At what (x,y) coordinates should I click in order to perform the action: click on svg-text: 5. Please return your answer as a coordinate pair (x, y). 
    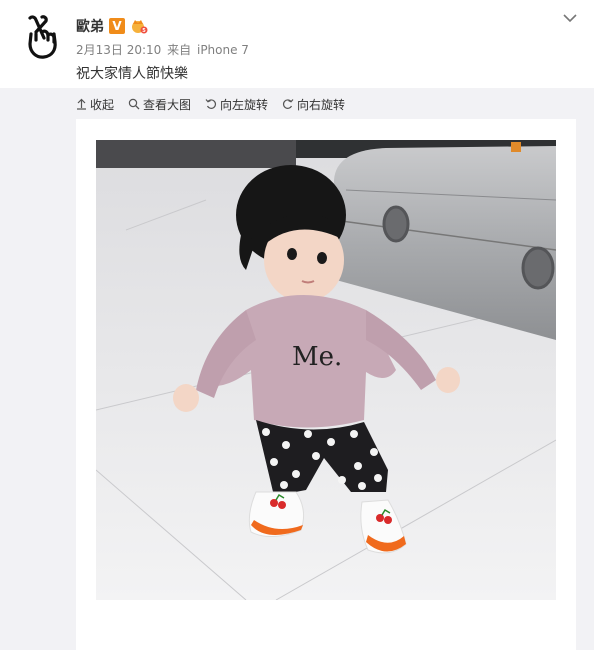
    Looking at the image, I should click on (144, 31).